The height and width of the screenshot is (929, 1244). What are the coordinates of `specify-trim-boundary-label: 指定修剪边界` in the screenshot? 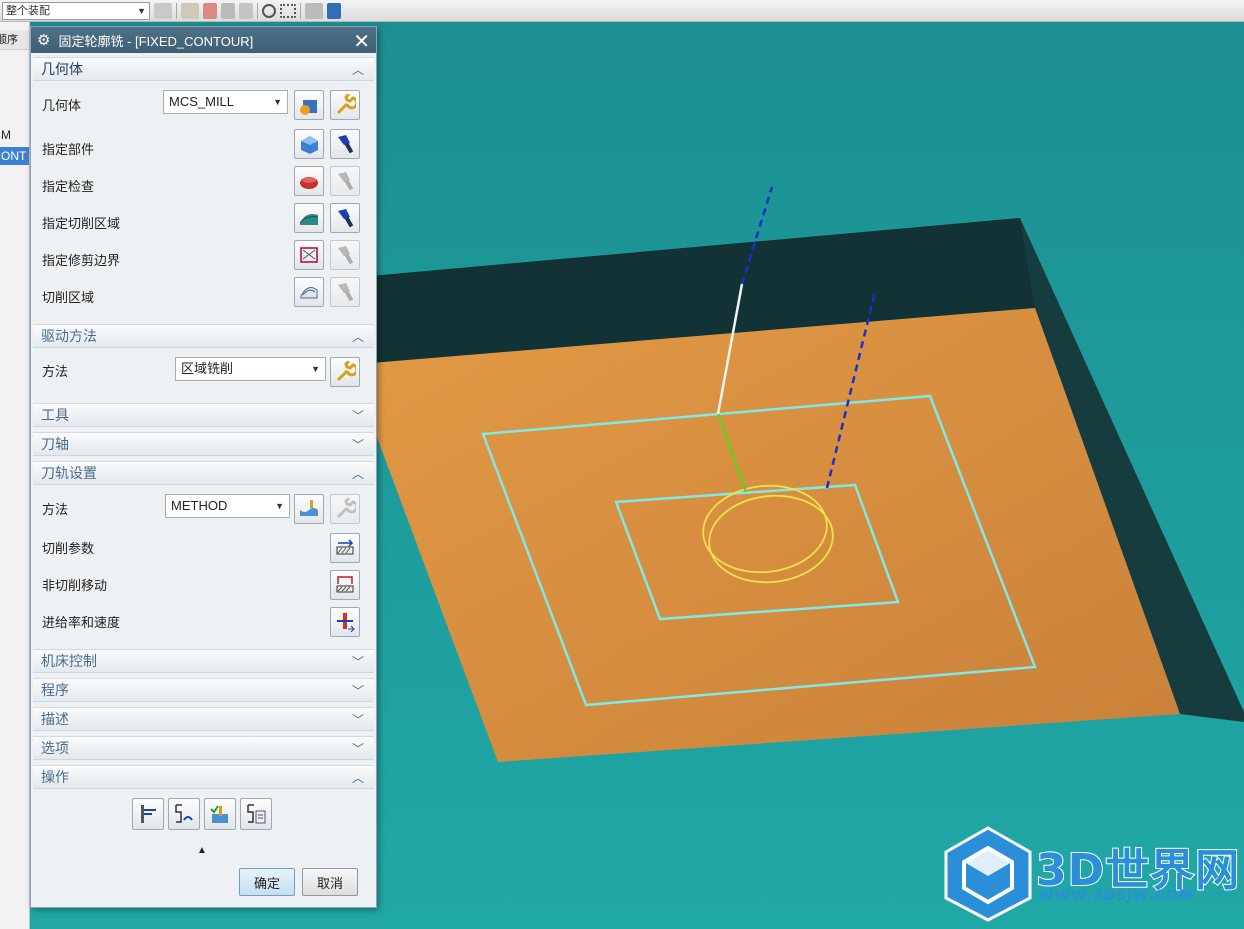 It's located at (81, 260).